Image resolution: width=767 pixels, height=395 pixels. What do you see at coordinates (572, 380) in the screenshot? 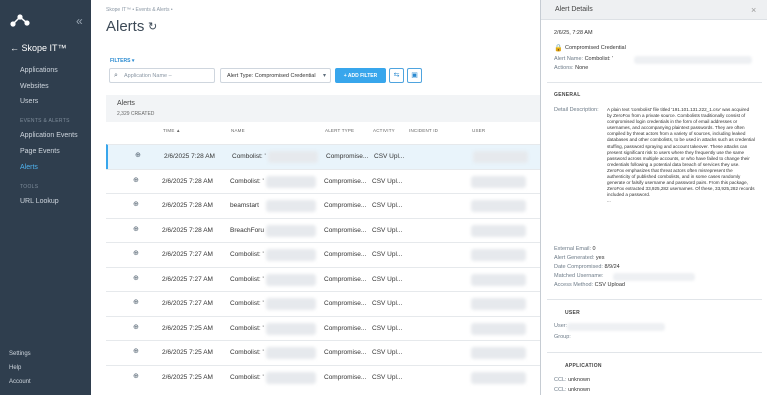
I see `ccl-row: CCL: unknown` at bounding box center [572, 380].